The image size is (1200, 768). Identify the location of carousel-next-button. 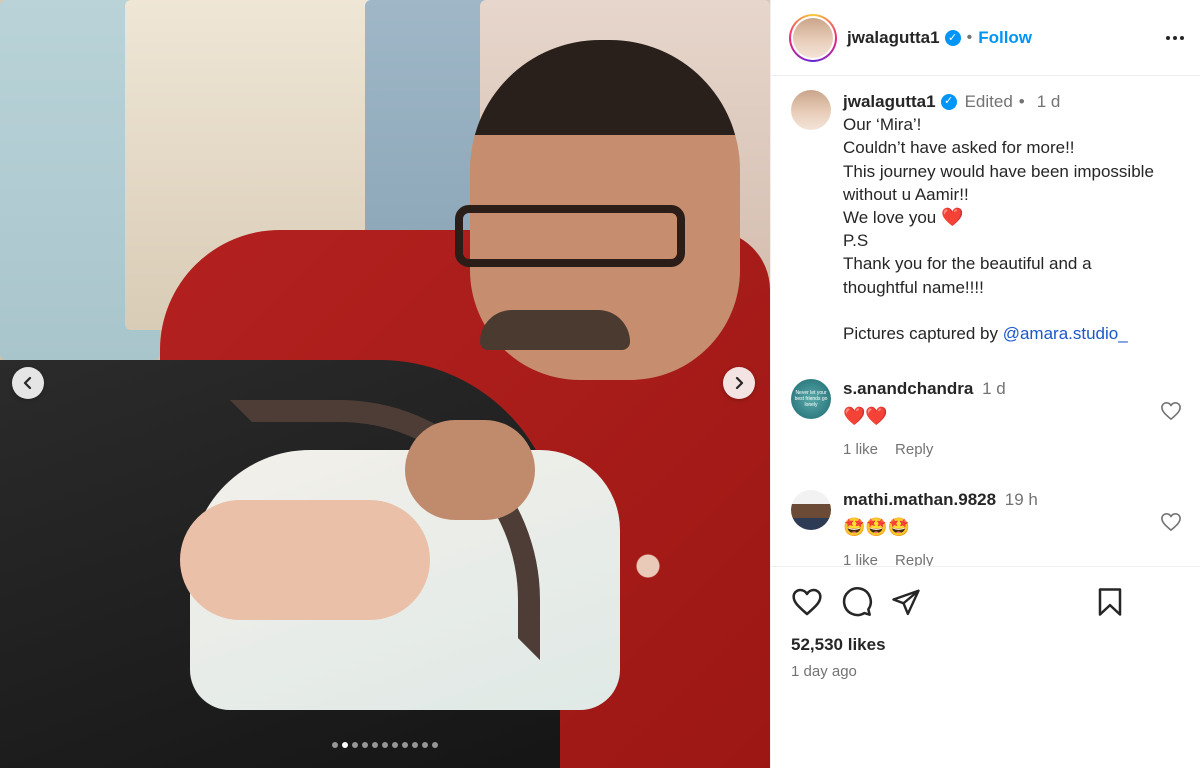
(739, 383).